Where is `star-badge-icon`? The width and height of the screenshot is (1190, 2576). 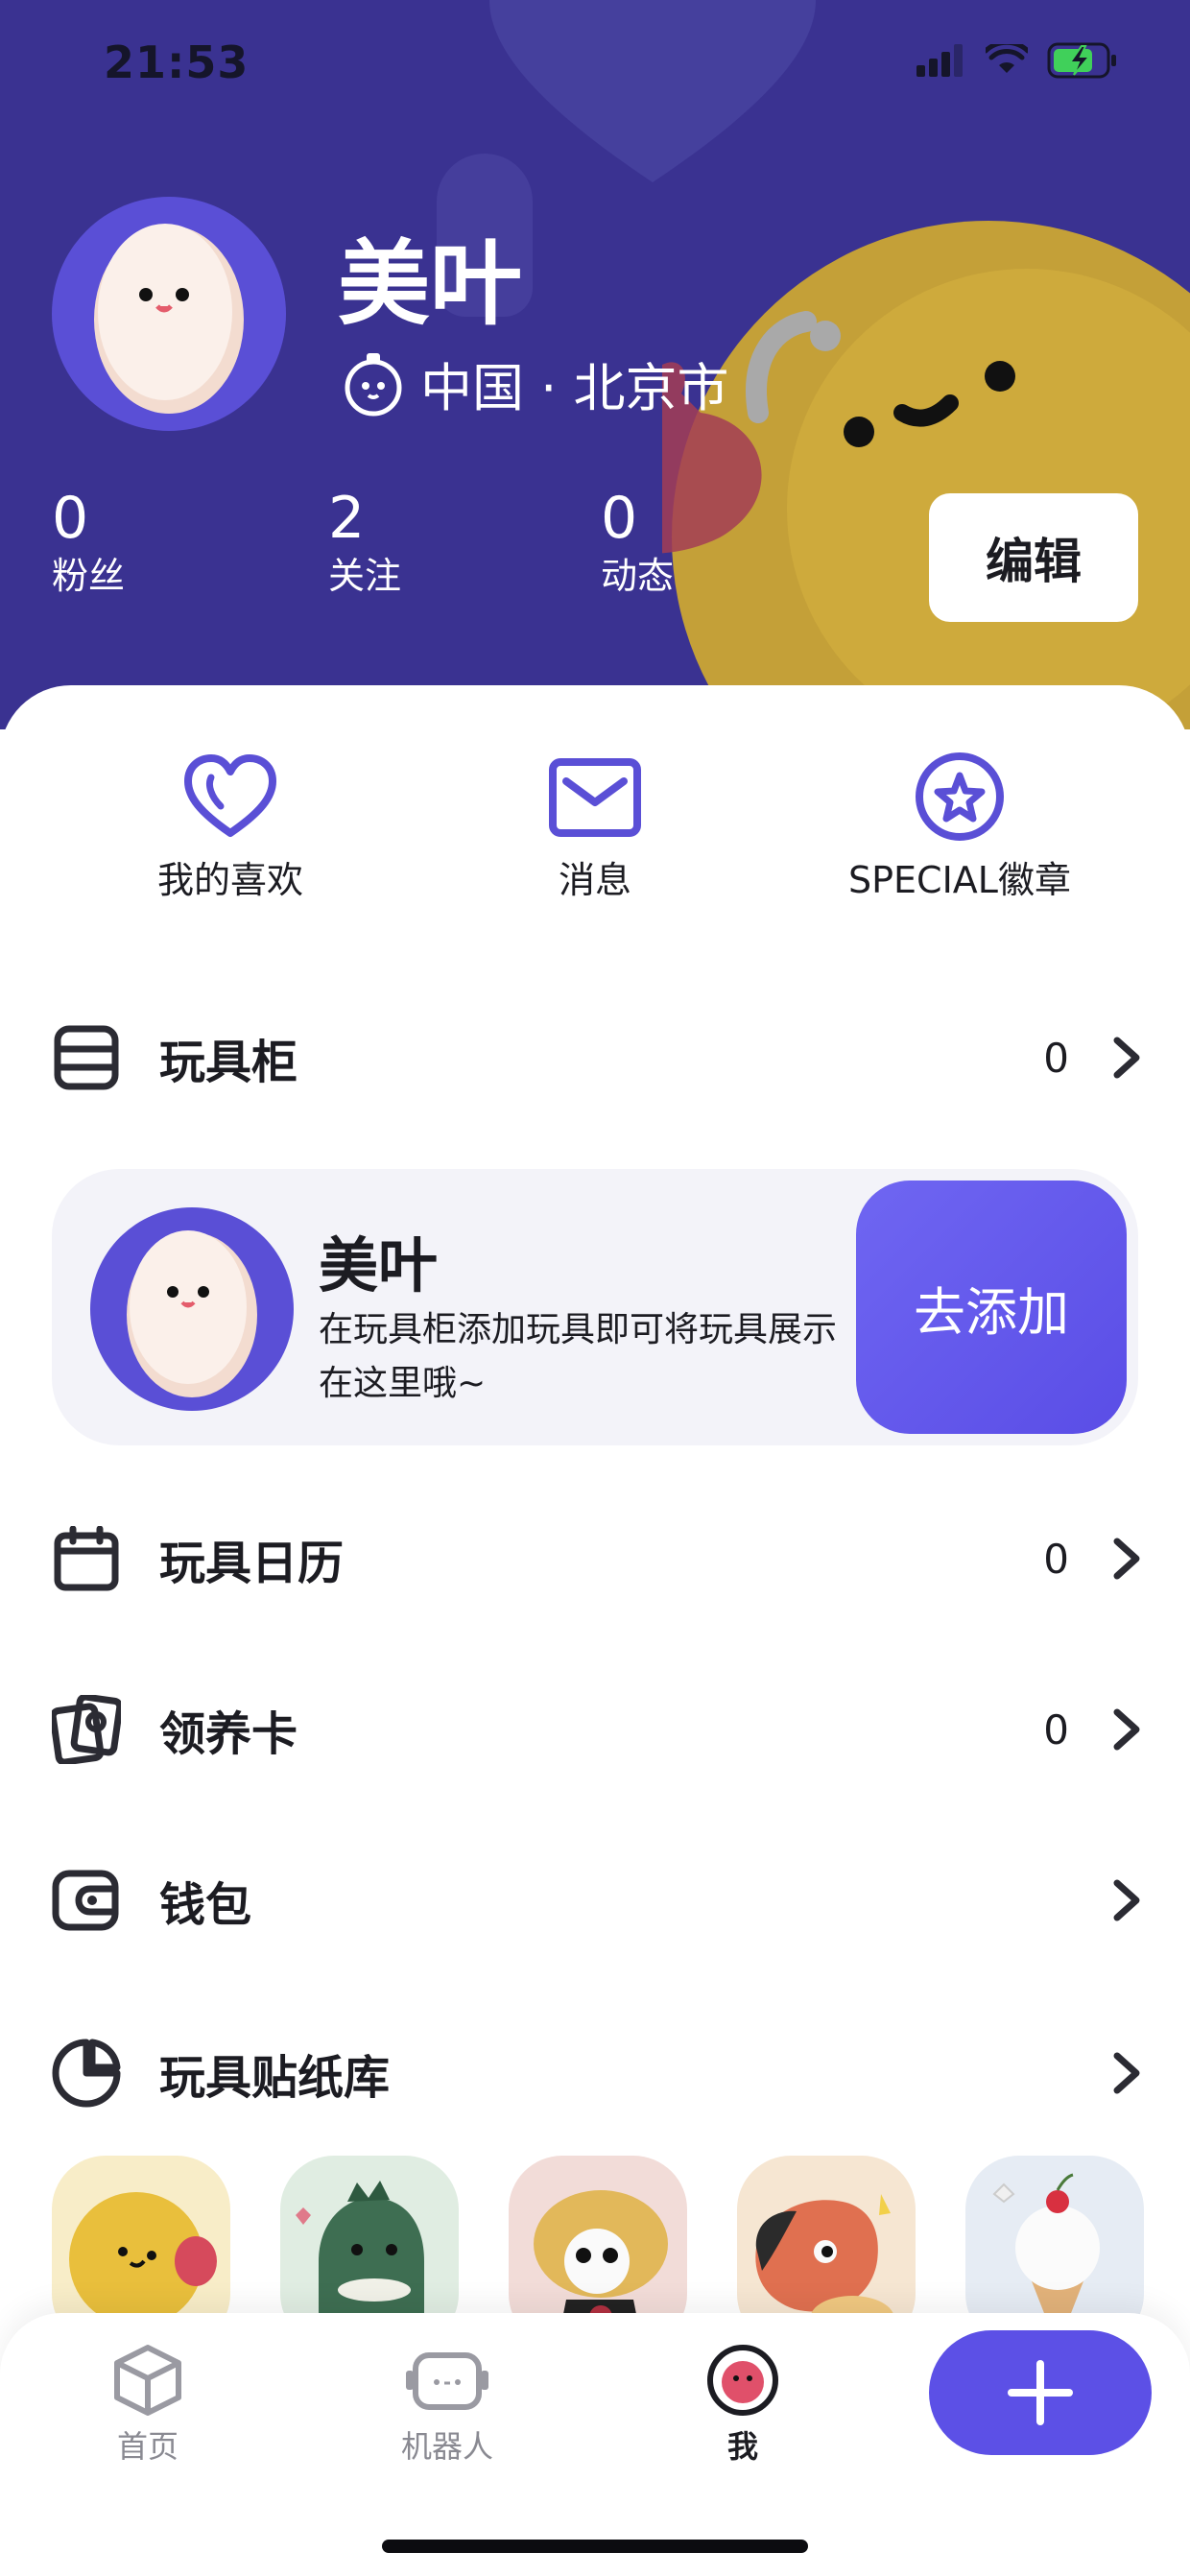 star-badge-icon is located at coordinates (960, 796).